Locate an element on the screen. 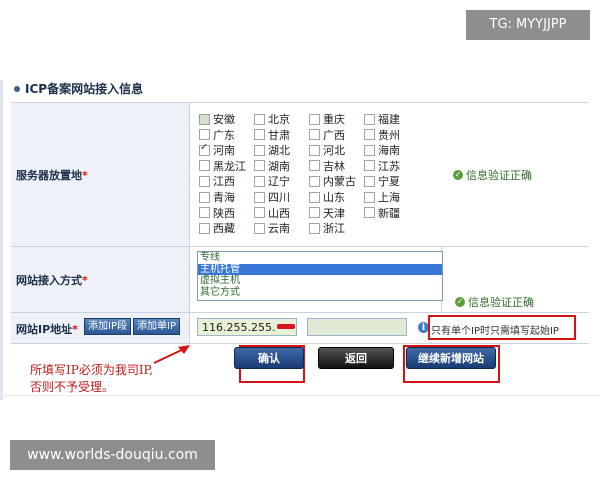 The width and height of the screenshot is (600, 480). province-label: 上海 is located at coordinates (389, 197).